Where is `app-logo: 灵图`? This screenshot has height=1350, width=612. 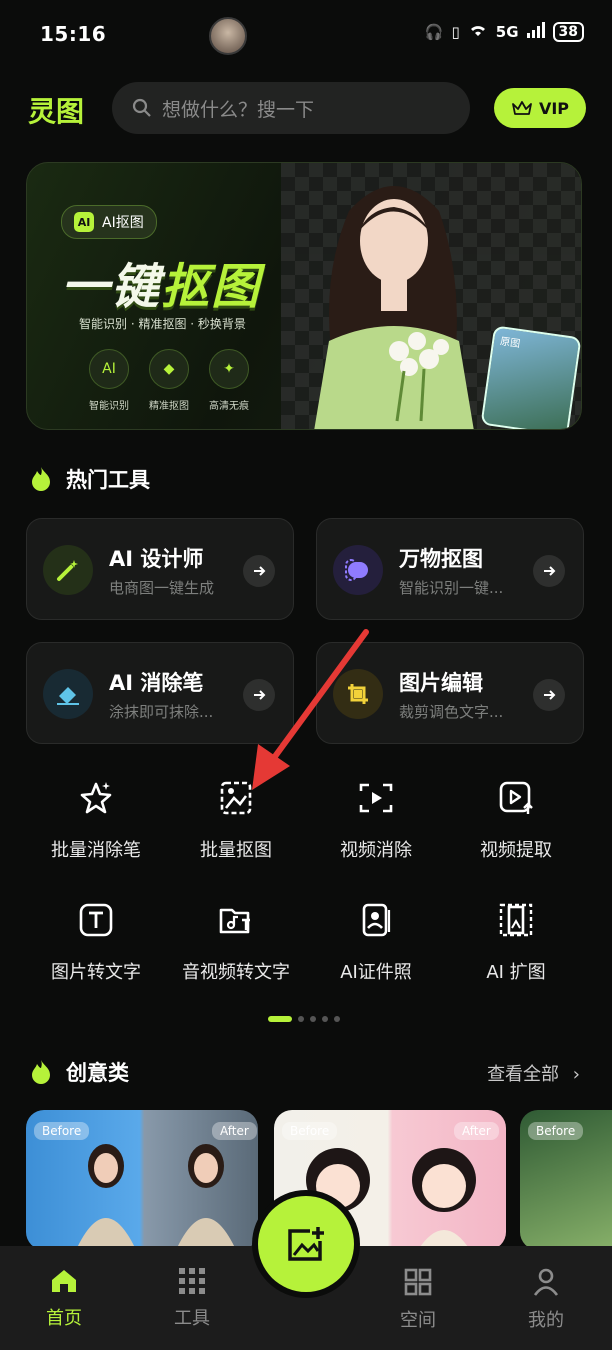 app-logo: 灵图 is located at coordinates (56, 111).